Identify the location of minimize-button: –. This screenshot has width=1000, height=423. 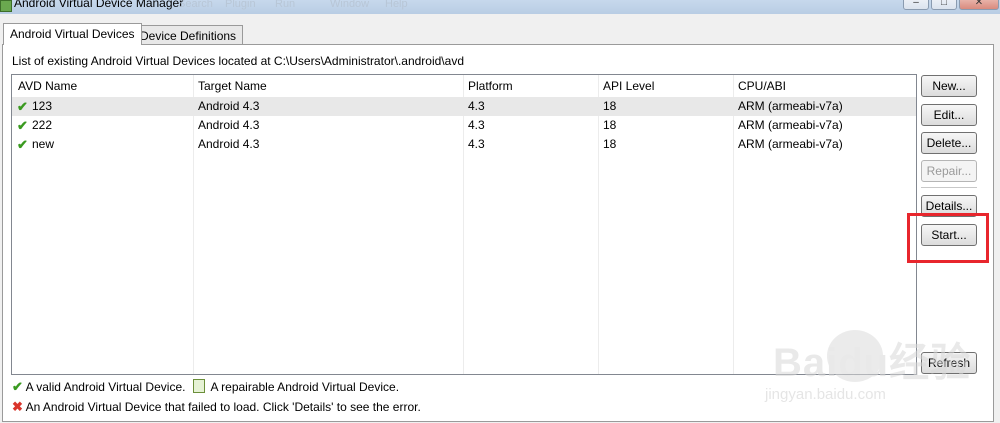
(916, 5).